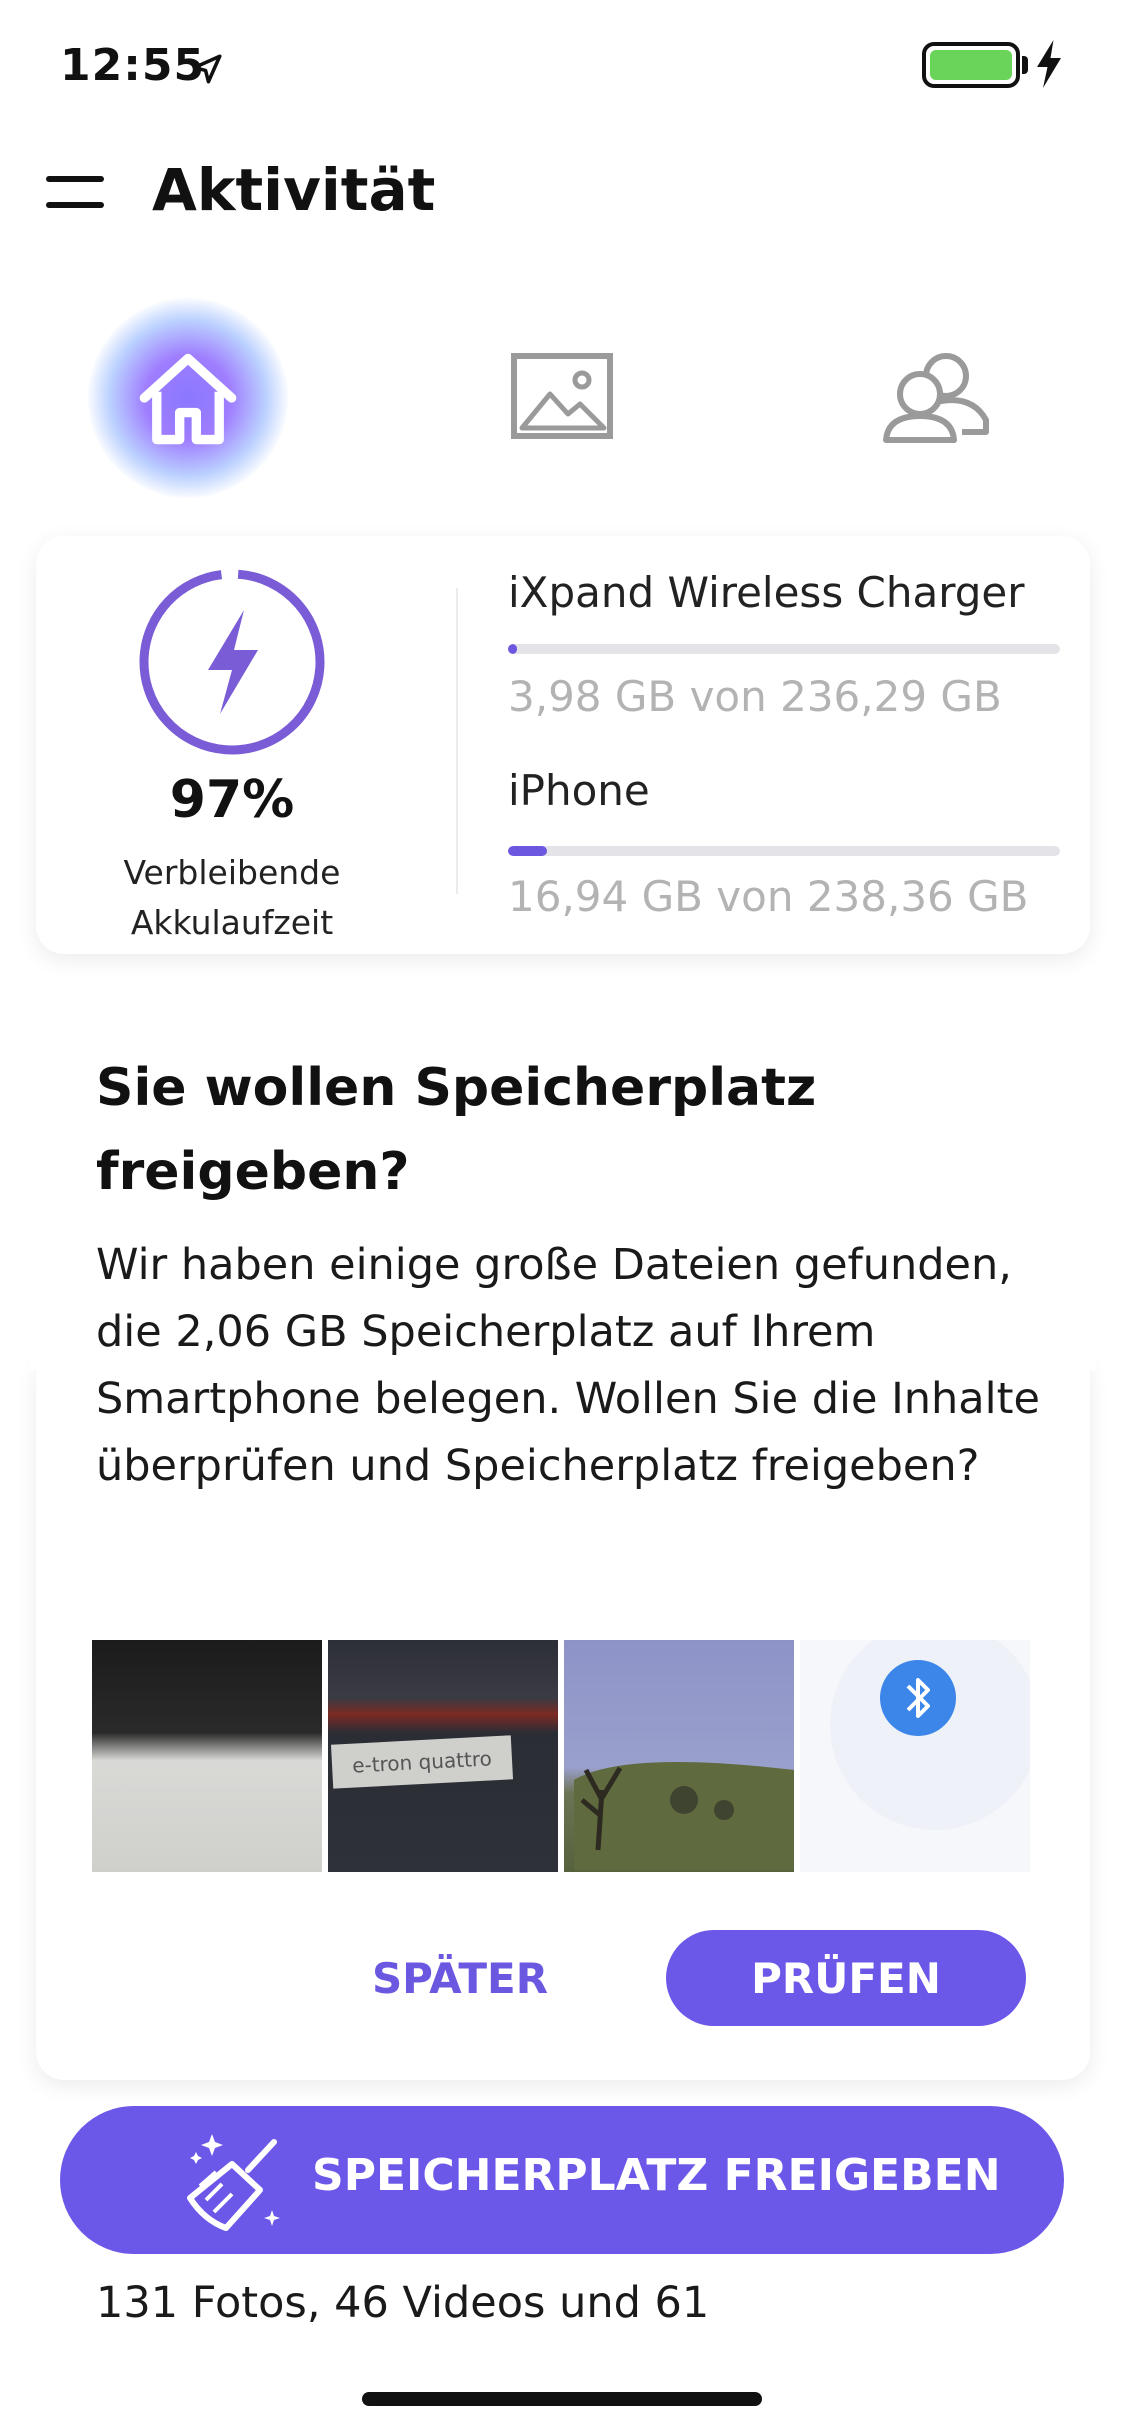 The width and height of the screenshot is (1125, 2436). Describe the element at coordinates (133, 65) in the screenshot. I see `status-time: 12:55` at that location.